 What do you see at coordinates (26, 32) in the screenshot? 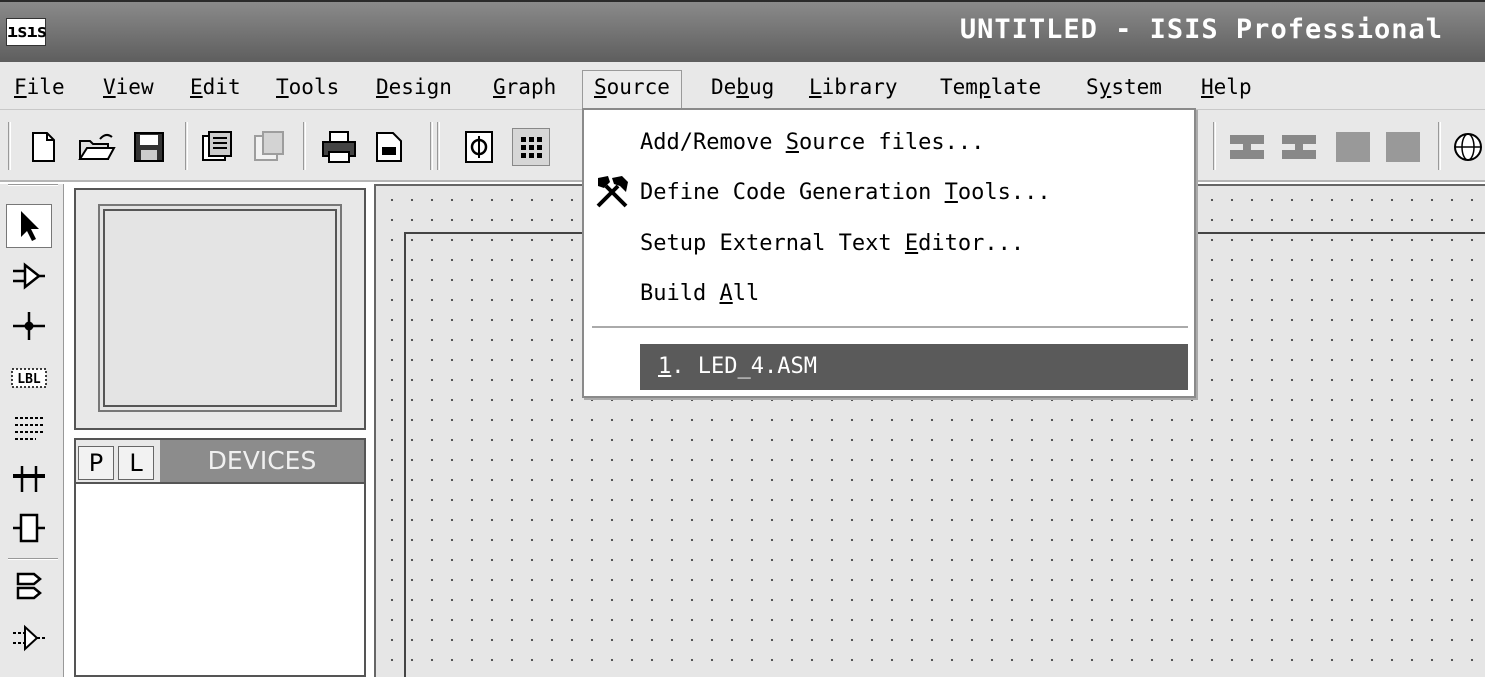
I see `isis-app-icon: ısıs` at bounding box center [26, 32].